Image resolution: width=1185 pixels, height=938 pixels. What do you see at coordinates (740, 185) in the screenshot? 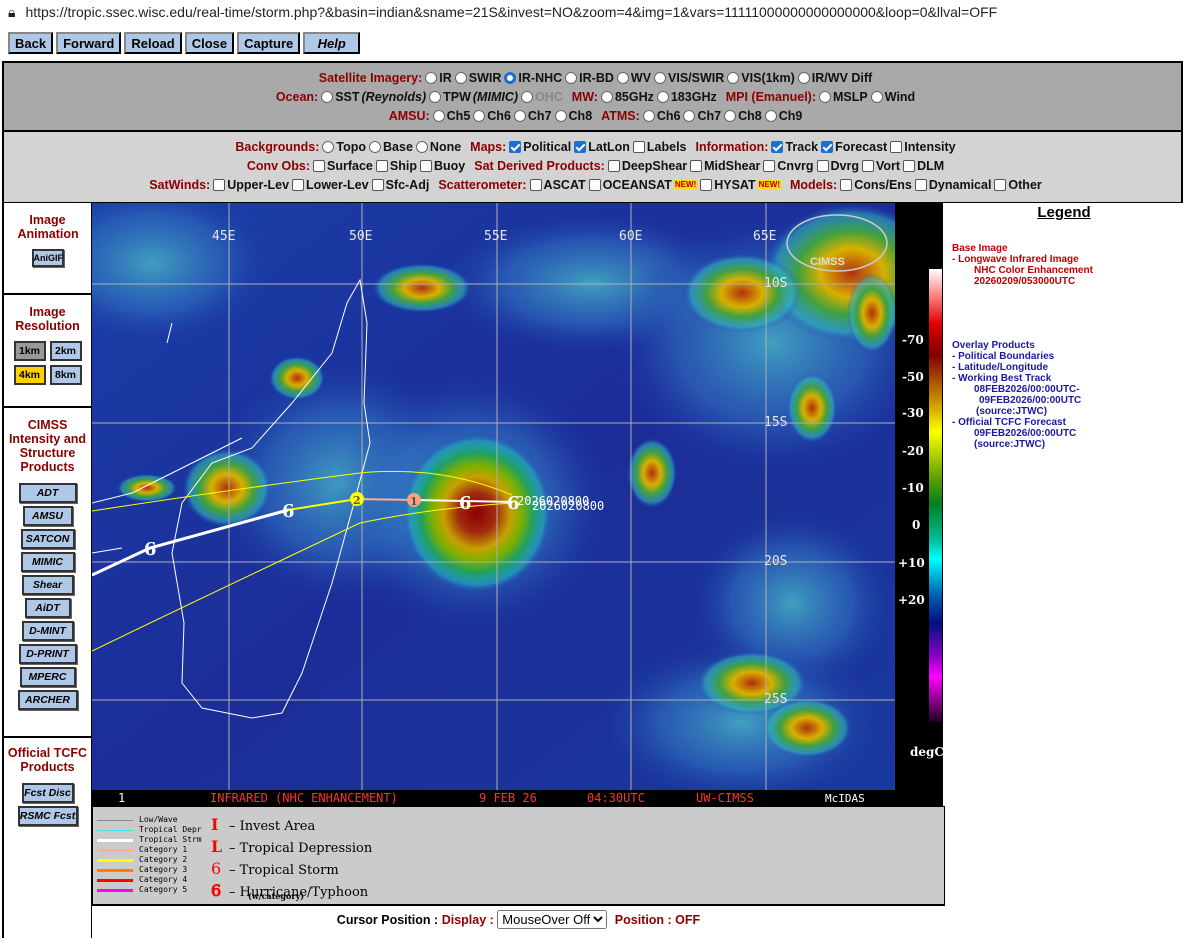
I see `option-hysat: HYSAT NEW!` at bounding box center [740, 185].